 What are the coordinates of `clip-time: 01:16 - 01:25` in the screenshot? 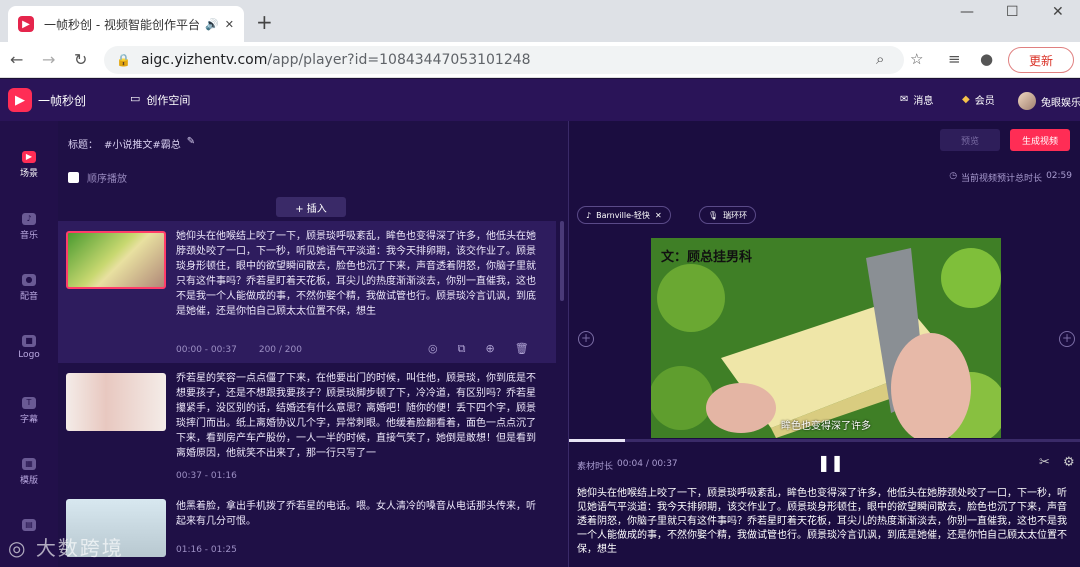 It's located at (206, 550).